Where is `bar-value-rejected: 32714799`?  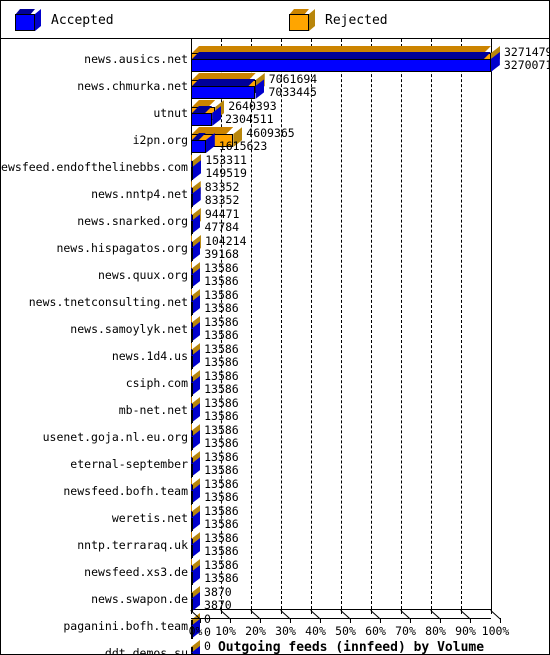
bar-value-rejected: 32714799 is located at coordinates (526, 52).